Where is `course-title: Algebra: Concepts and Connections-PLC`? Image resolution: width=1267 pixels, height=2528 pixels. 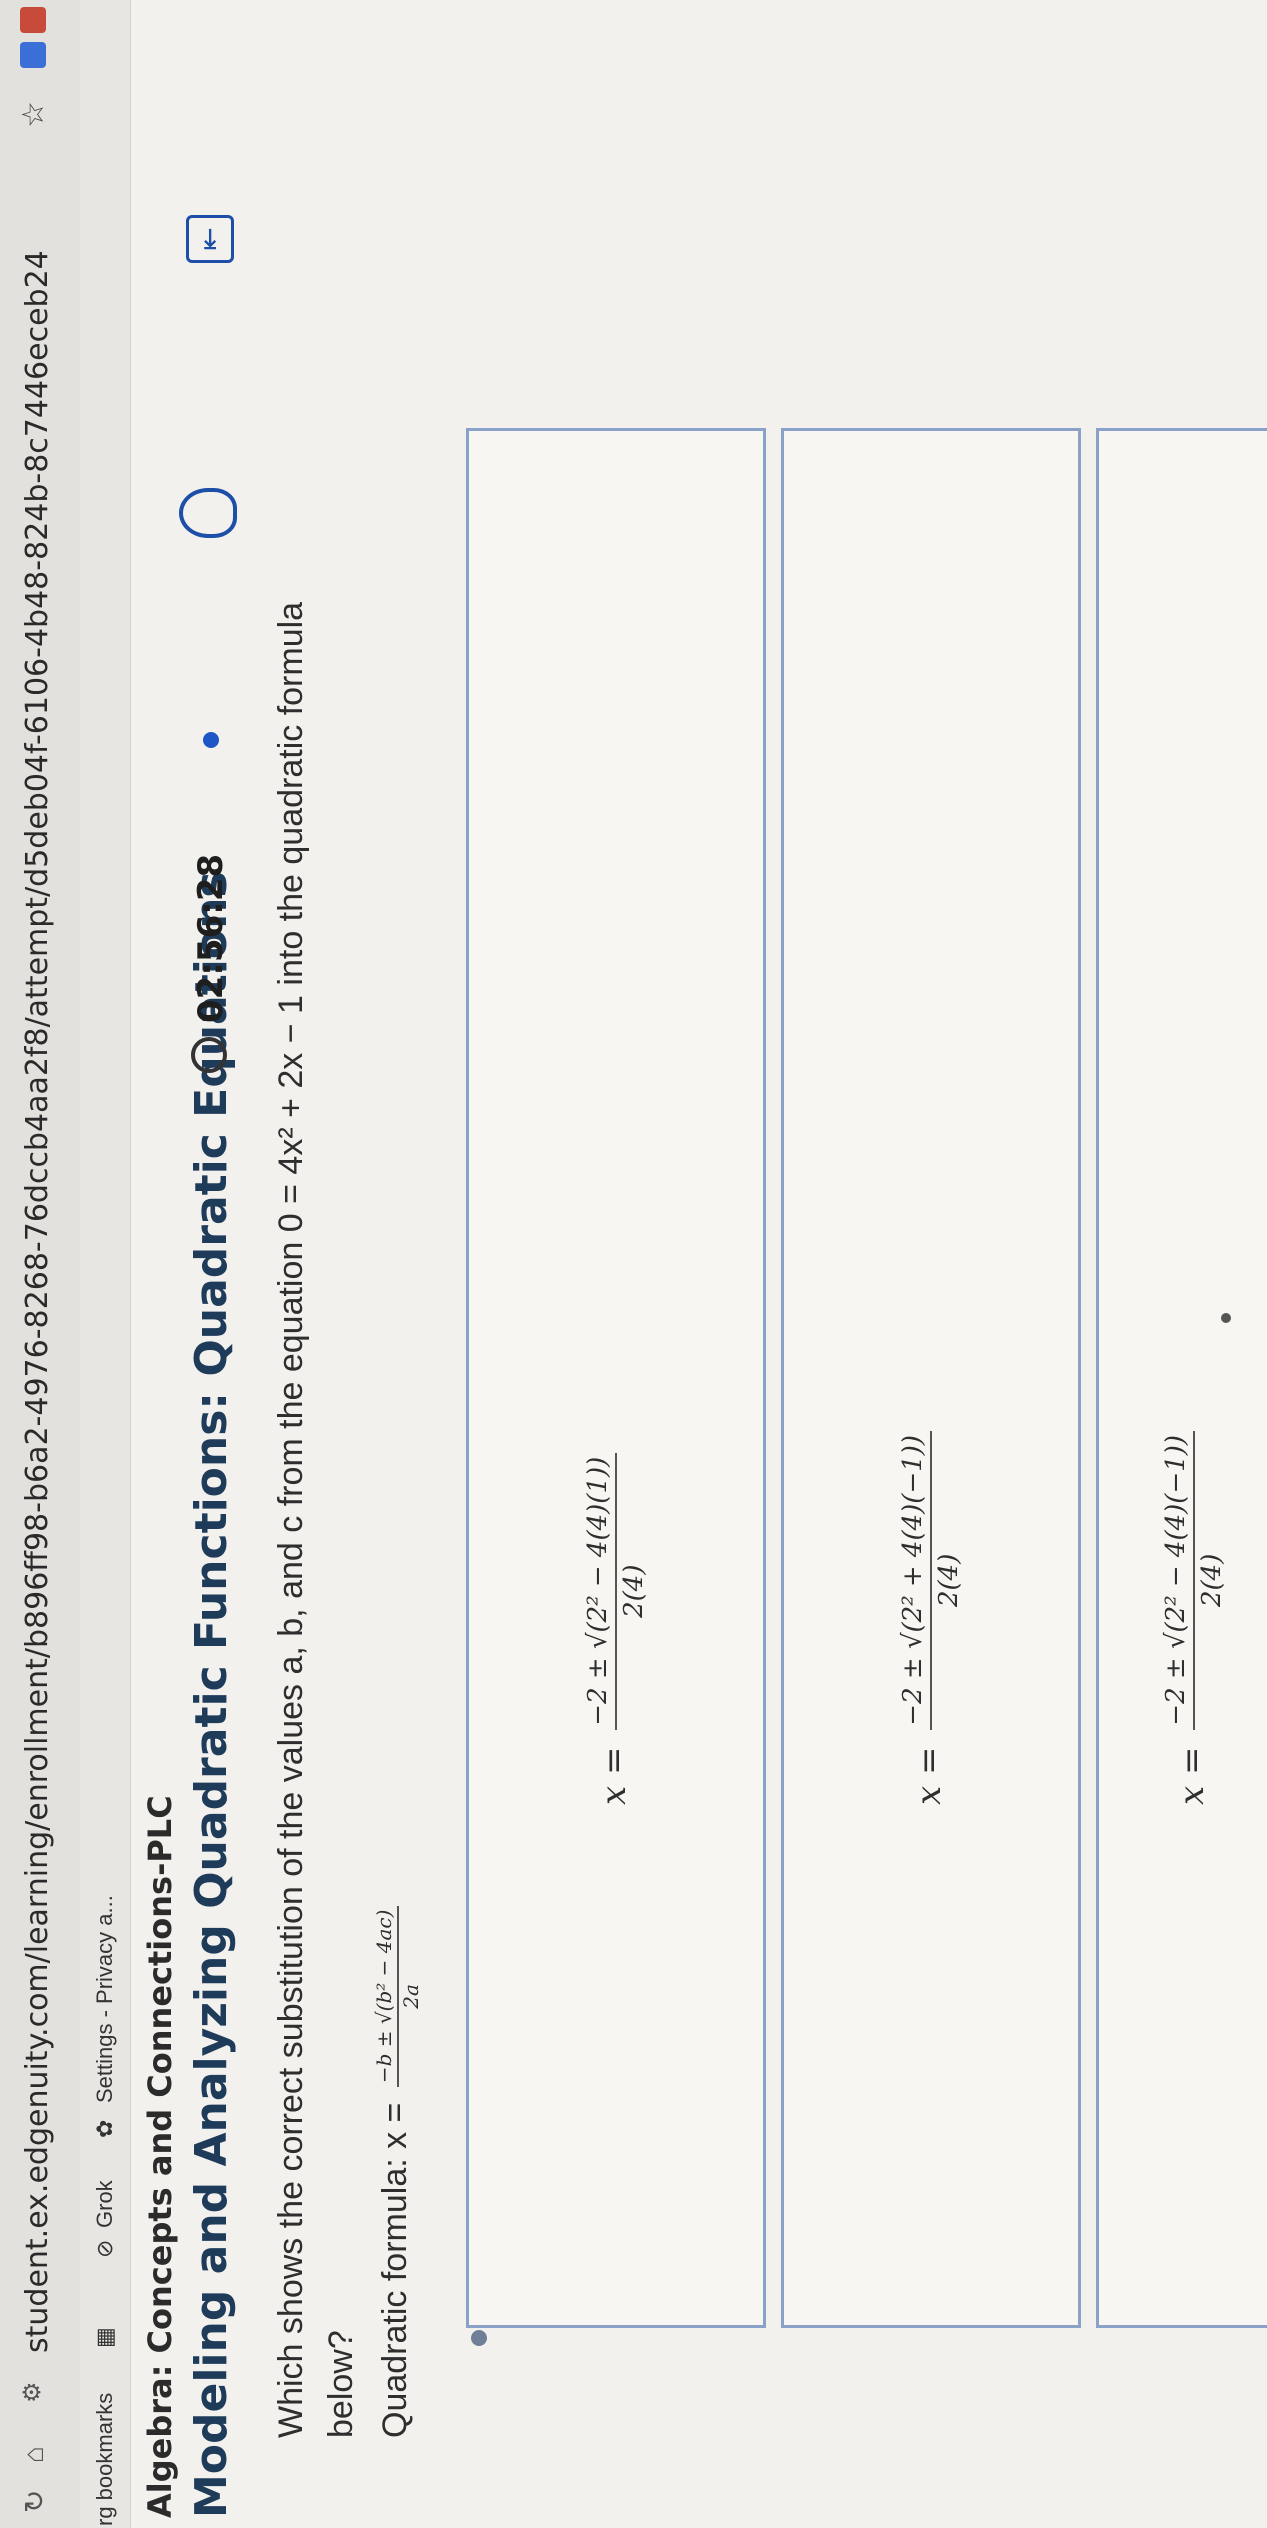
course-title: Algebra: Concepts and Connections-PLC is located at coordinates (160, 2156).